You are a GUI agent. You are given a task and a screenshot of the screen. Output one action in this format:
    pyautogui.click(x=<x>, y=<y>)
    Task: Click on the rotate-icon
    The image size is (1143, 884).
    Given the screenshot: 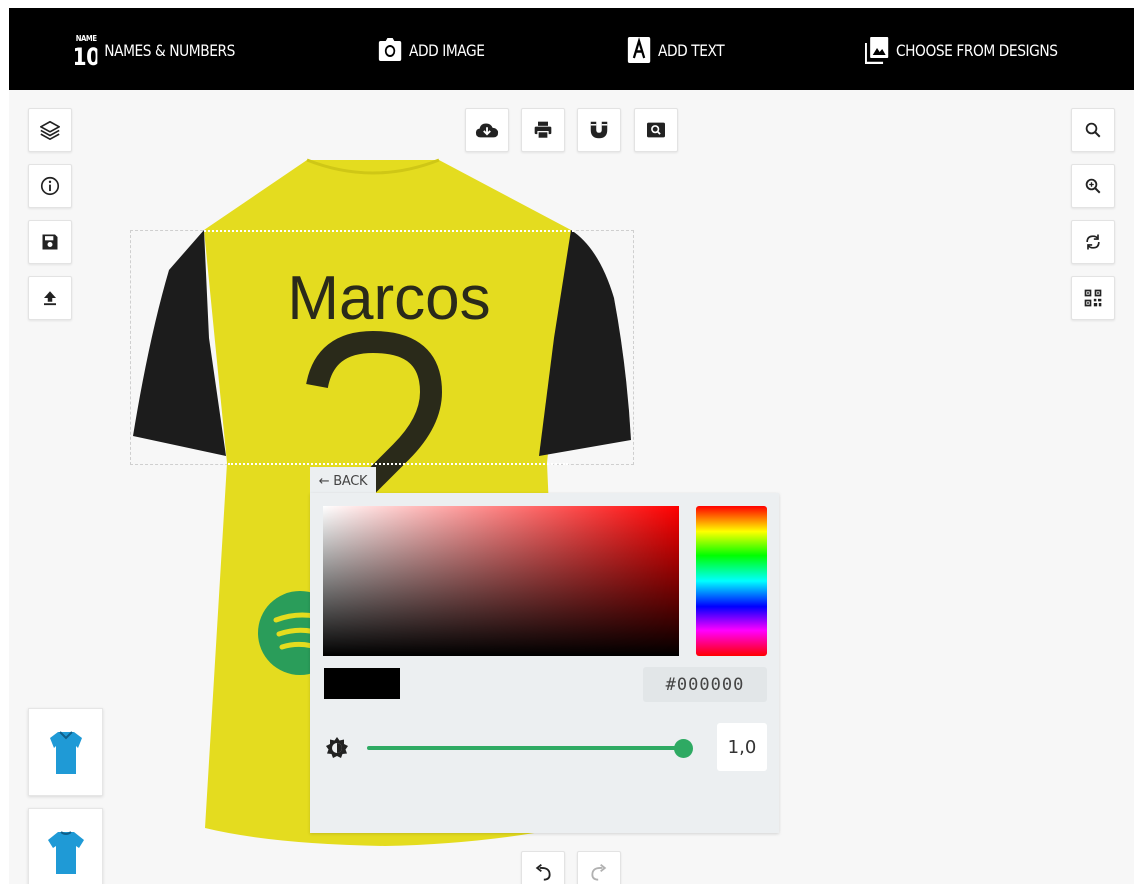 What is the action you would take?
    pyautogui.click(x=1093, y=242)
    